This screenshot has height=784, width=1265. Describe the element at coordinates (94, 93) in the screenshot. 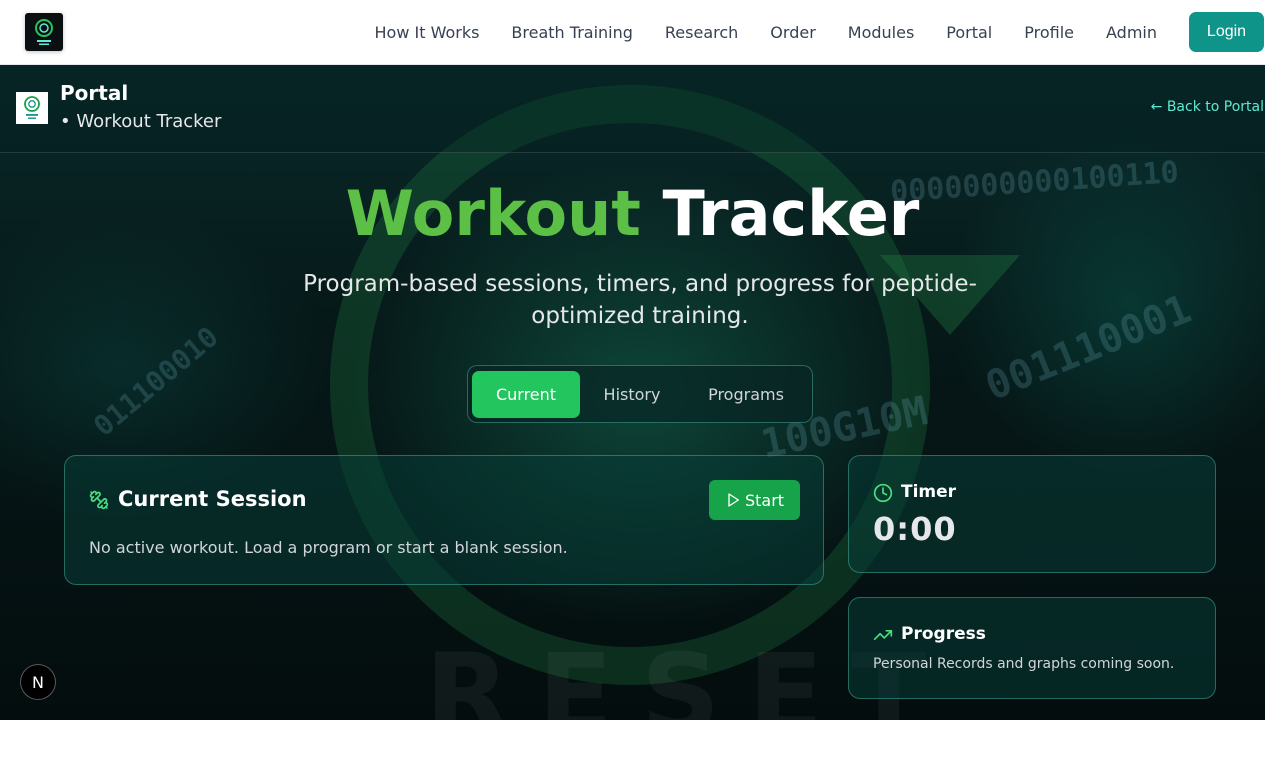

I see `page-title: Portal` at that location.